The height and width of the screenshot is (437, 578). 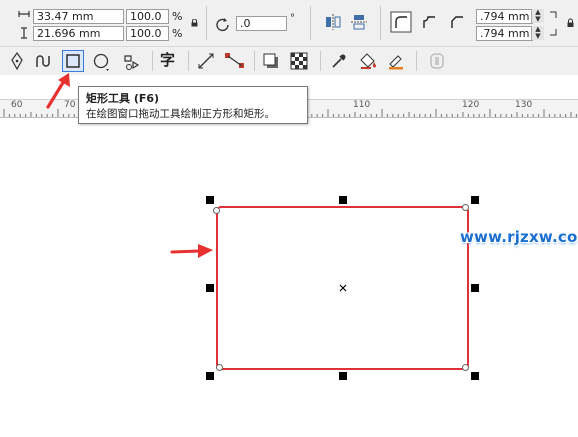 What do you see at coordinates (504, 16) in the screenshot?
I see `corner-radius-top-field: .794 mm` at bounding box center [504, 16].